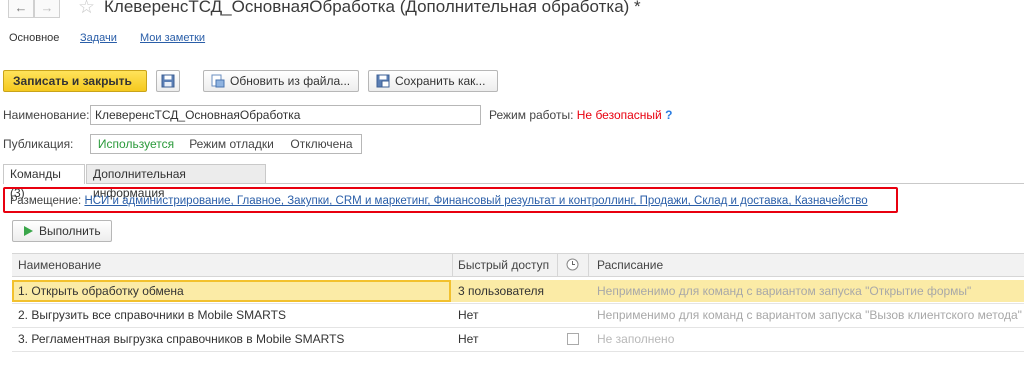 This screenshot has width=1024, height=370. What do you see at coordinates (98, 38) in the screenshot?
I see `tab-tasks: Задачи` at bounding box center [98, 38].